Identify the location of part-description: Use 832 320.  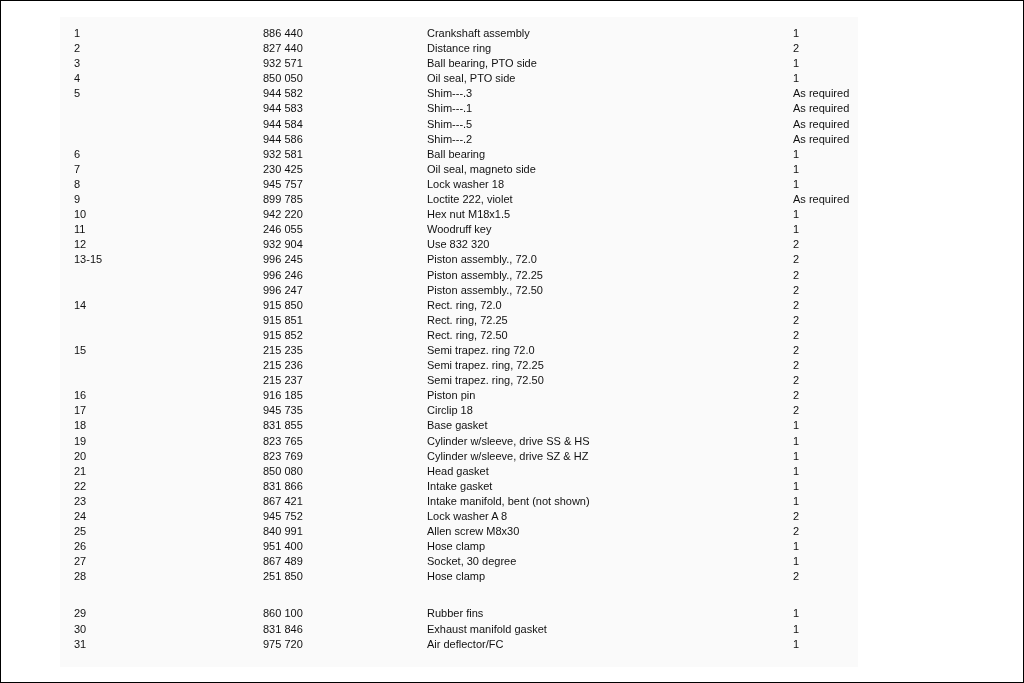
(458, 245).